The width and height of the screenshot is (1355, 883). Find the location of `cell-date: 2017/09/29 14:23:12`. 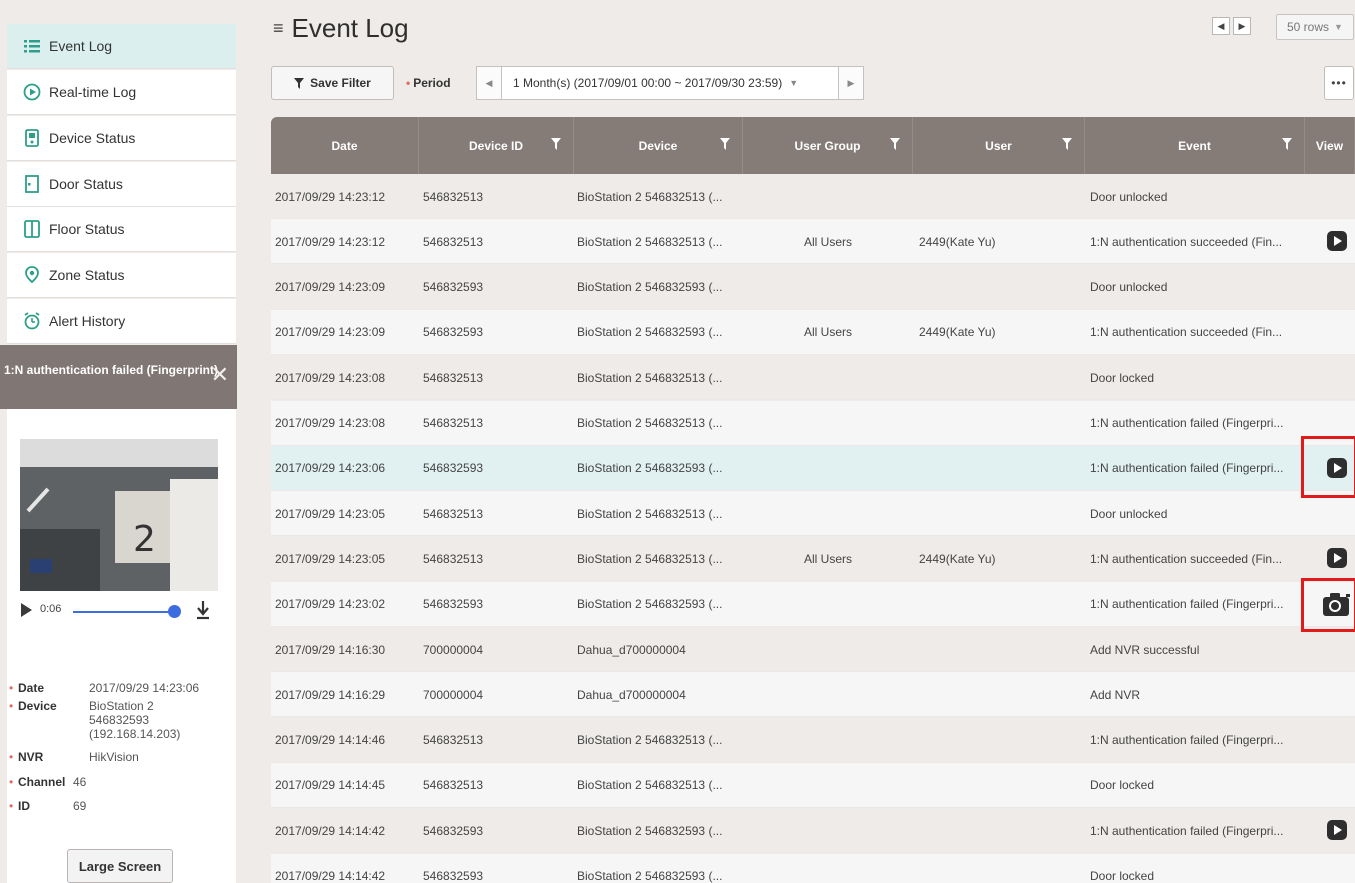

cell-date: 2017/09/29 14:23:12 is located at coordinates (330, 196).